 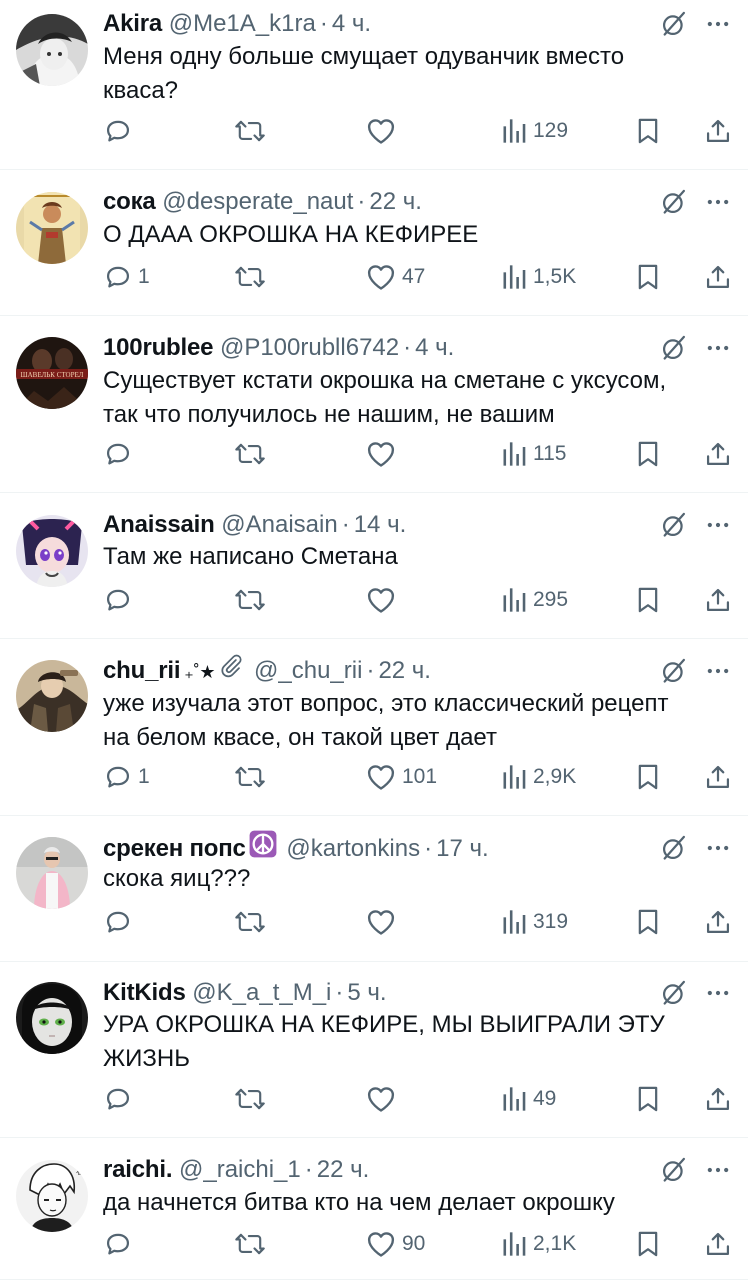 What do you see at coordinates (141, 670) in the screenshot?
I see `author-name: chu_rii` at bounding box center [141, 670].